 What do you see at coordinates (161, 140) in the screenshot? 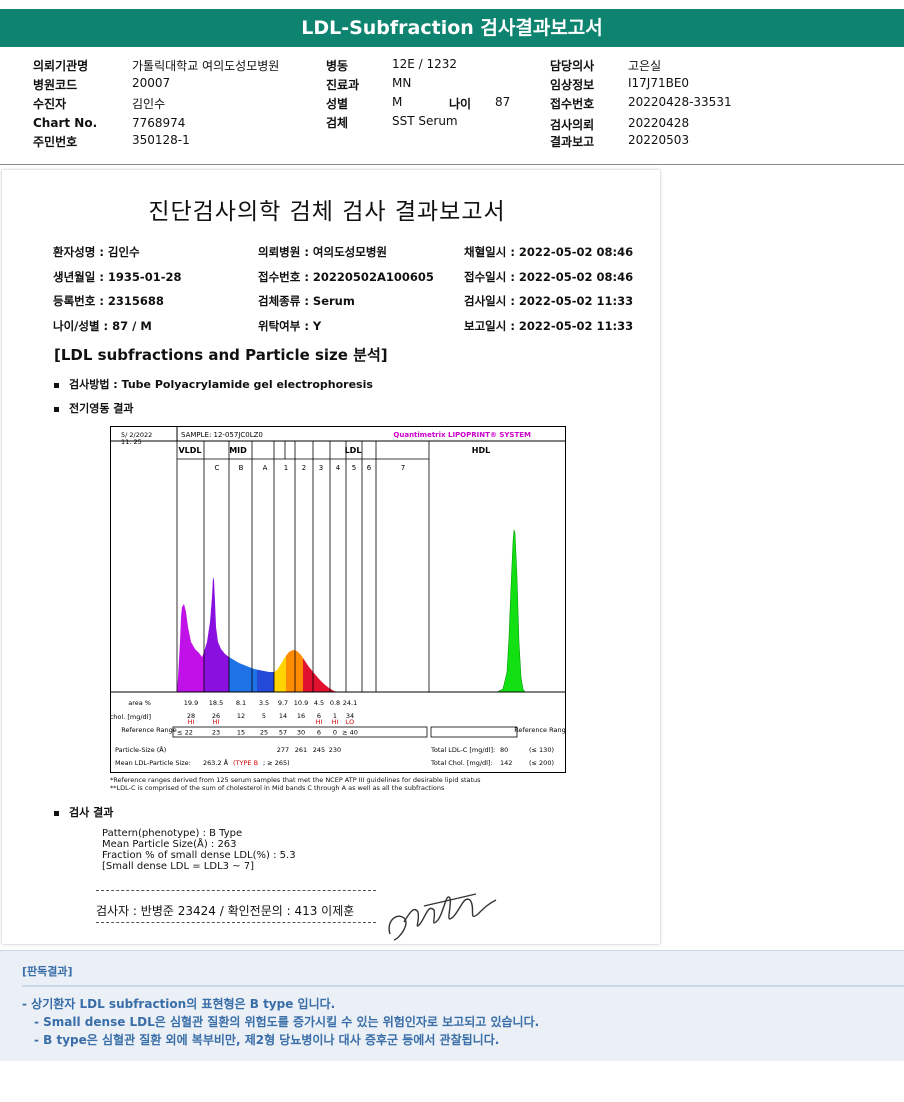
I see `header-value: 350128-1` at bounding box center [161, 140].